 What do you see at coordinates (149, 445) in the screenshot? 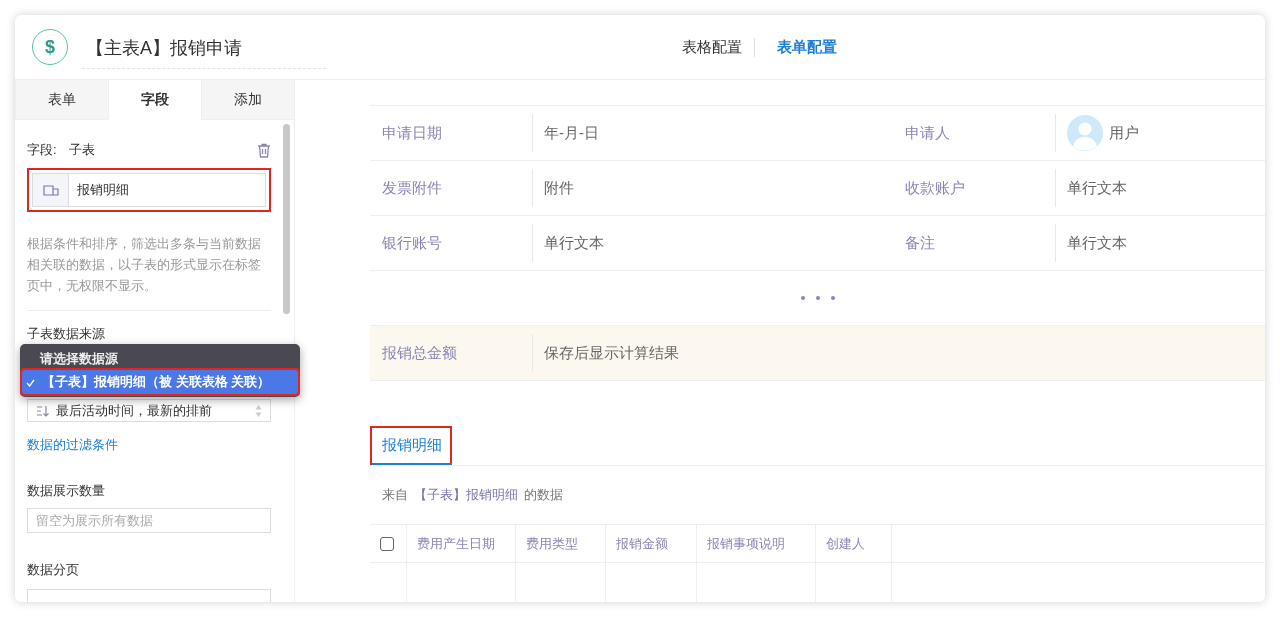
I see `filter-link: 数据的过滤条件` at bounding box center [149, 445].